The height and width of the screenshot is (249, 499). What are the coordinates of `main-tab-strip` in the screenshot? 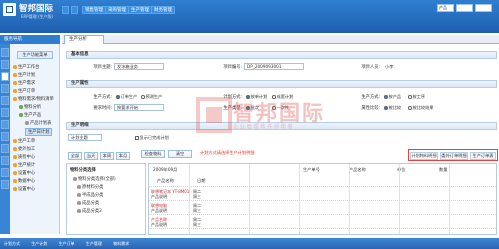 It's located at (280, 39).